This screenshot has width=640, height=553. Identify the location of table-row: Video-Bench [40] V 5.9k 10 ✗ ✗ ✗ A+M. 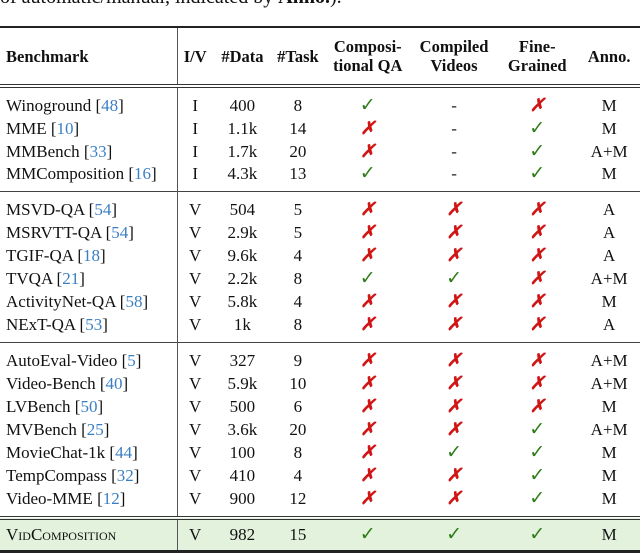
(320, 383).